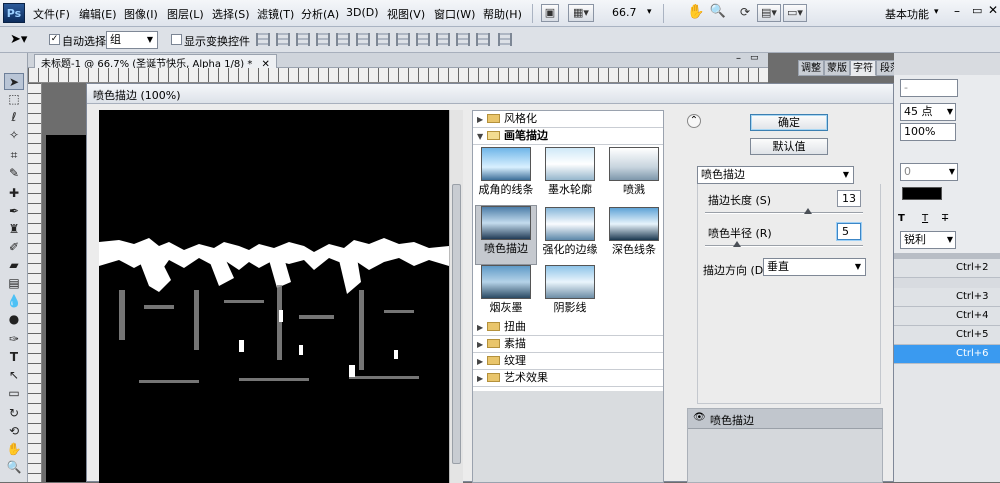 This screenshot has width=1000, height=483. I want to click on category-artistic: ▶ 艺术效果, so click(568, 378).